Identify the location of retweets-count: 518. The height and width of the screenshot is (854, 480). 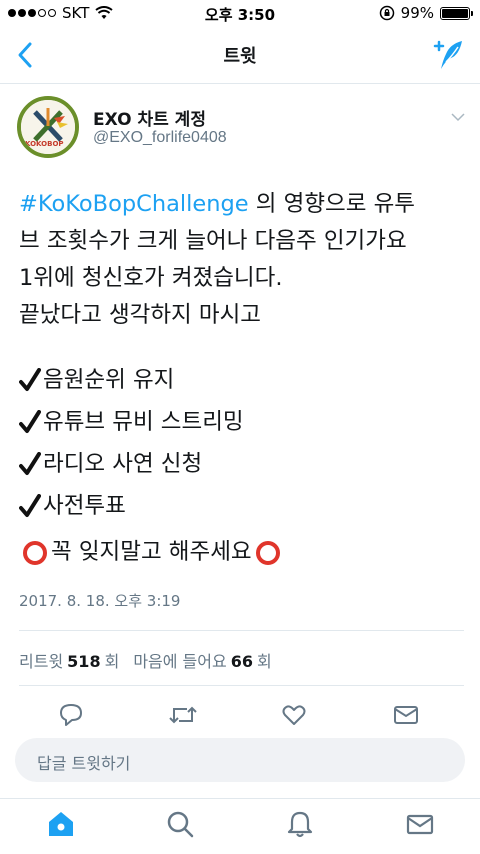
(83, 661).